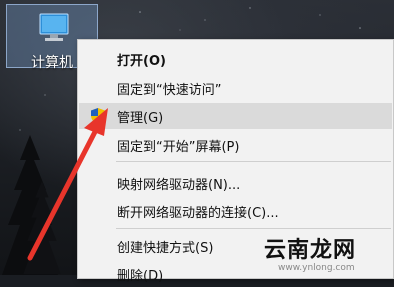  What do you see at coordinates (235, 88) in the screenshot?
I see `menu-item-pin-quick-access: 固定到“快速访问”` at bounding box center [235, 88].